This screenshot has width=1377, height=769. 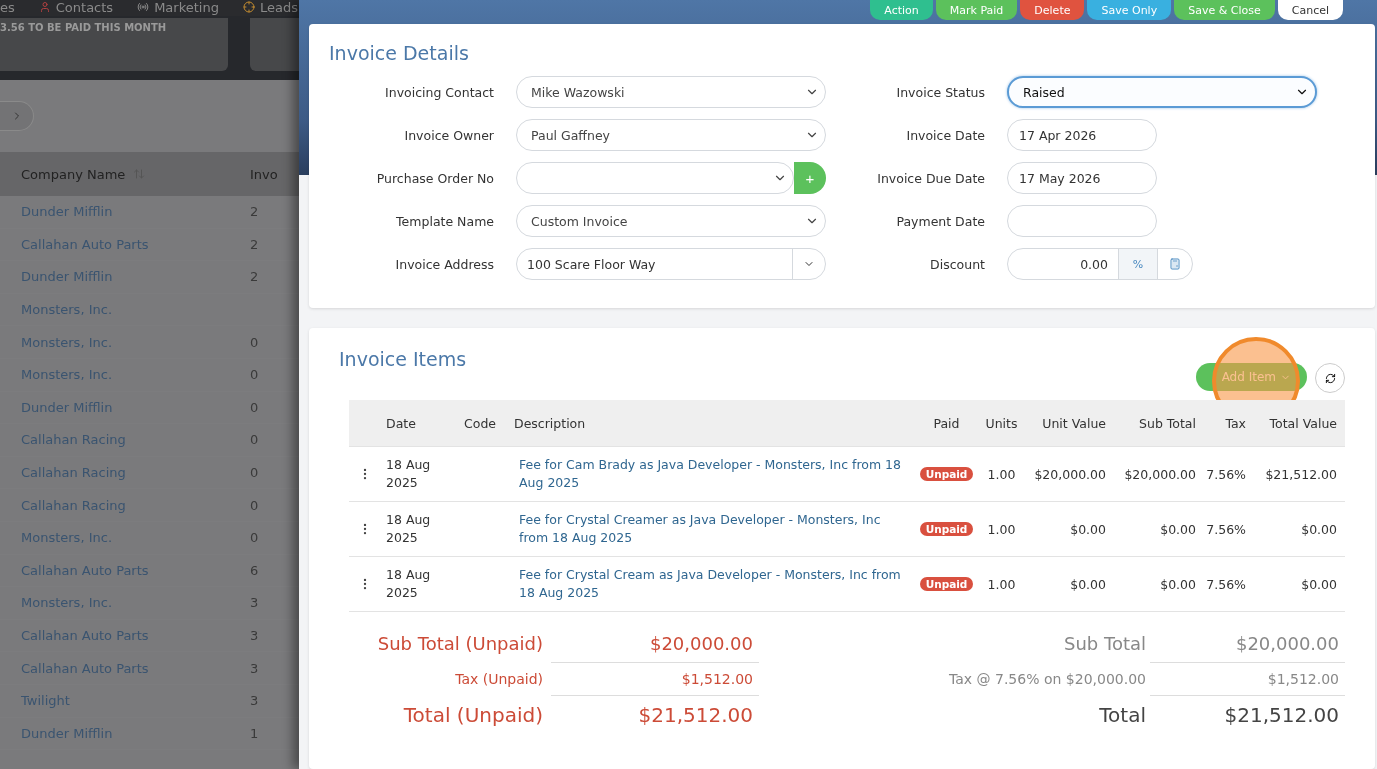 I want to click on column-header: Company Name, so click(x=73, y=174).